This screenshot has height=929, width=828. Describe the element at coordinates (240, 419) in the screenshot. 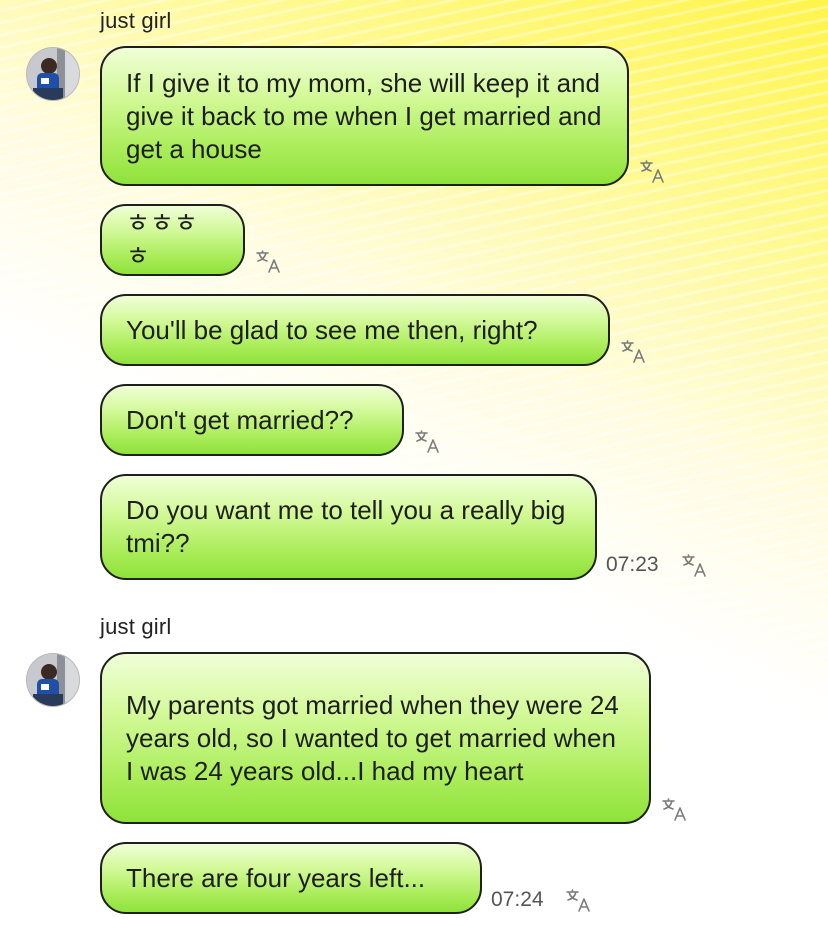

I see `message-text: Don't get married??` at that location.